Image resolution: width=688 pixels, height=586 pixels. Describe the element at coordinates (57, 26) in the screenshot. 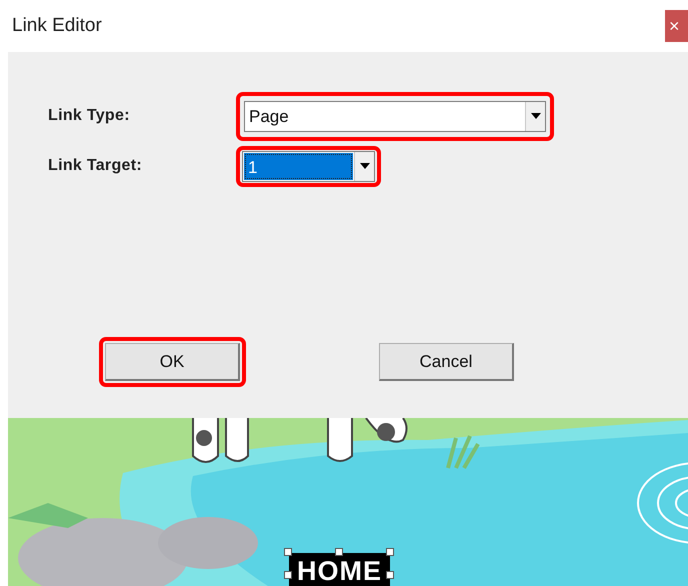

I see `window-title: Link Editor` at that location.